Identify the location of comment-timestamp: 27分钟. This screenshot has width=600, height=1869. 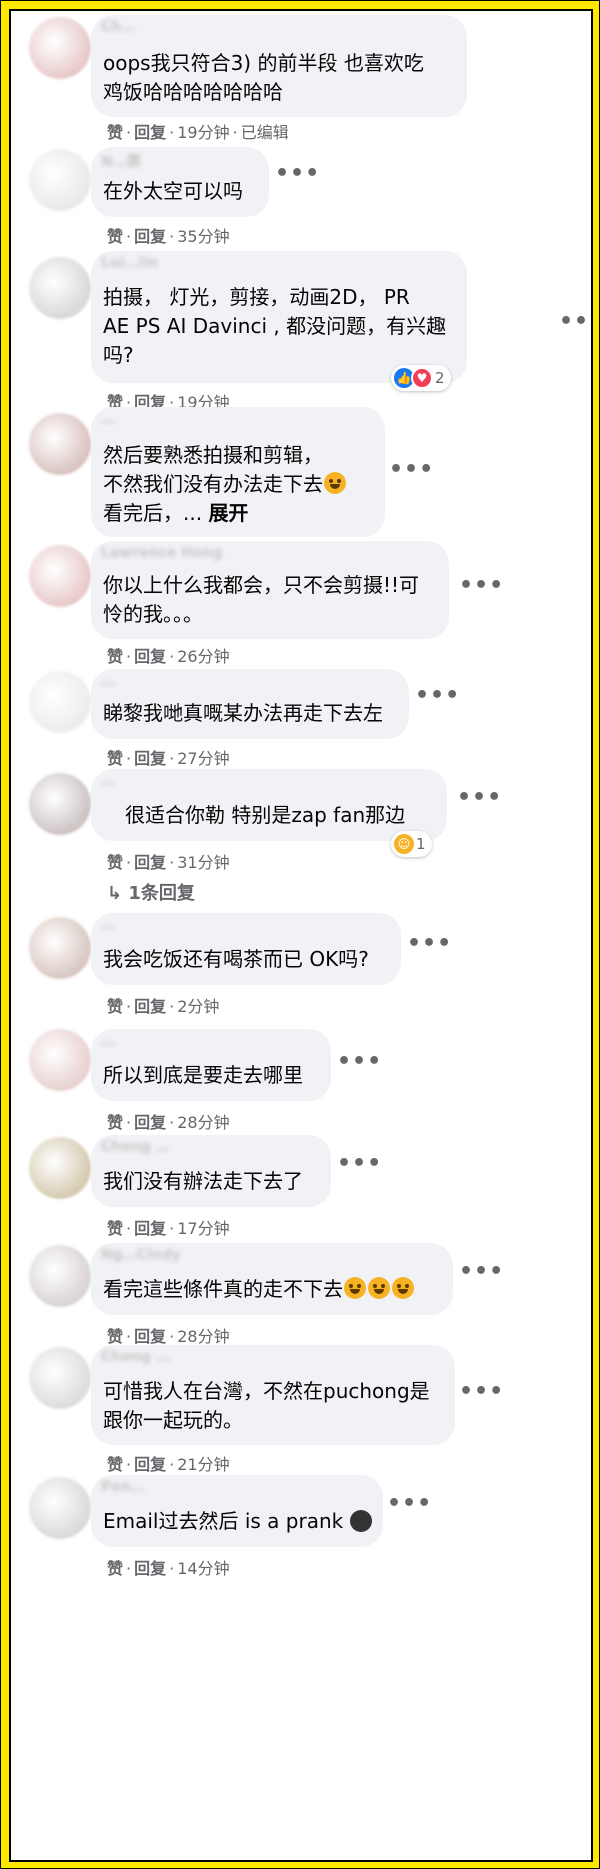
(203, 758).